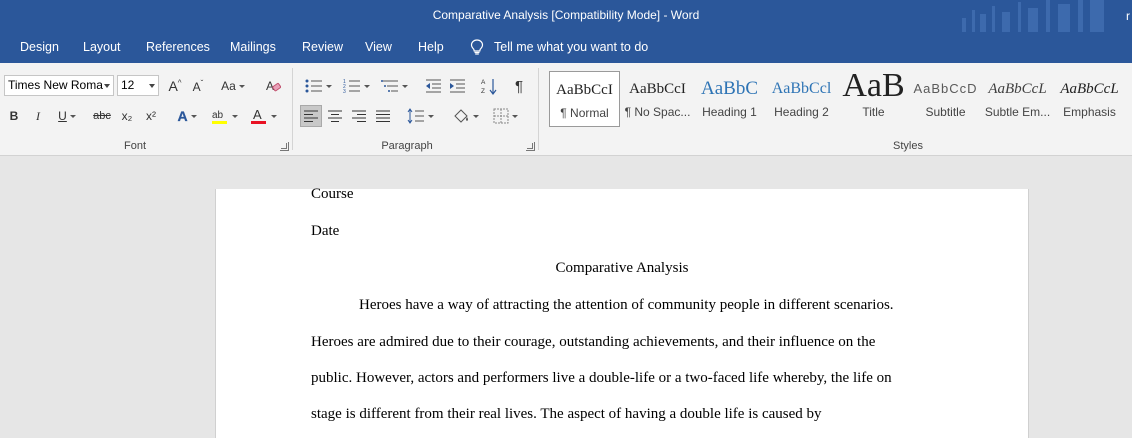 The width and height of the screenshot is (1132, 438). What do you see at coordinates (945, 112) in the screenshot?
I see `style-name: Subtitle` at bounding box center [945, 112].